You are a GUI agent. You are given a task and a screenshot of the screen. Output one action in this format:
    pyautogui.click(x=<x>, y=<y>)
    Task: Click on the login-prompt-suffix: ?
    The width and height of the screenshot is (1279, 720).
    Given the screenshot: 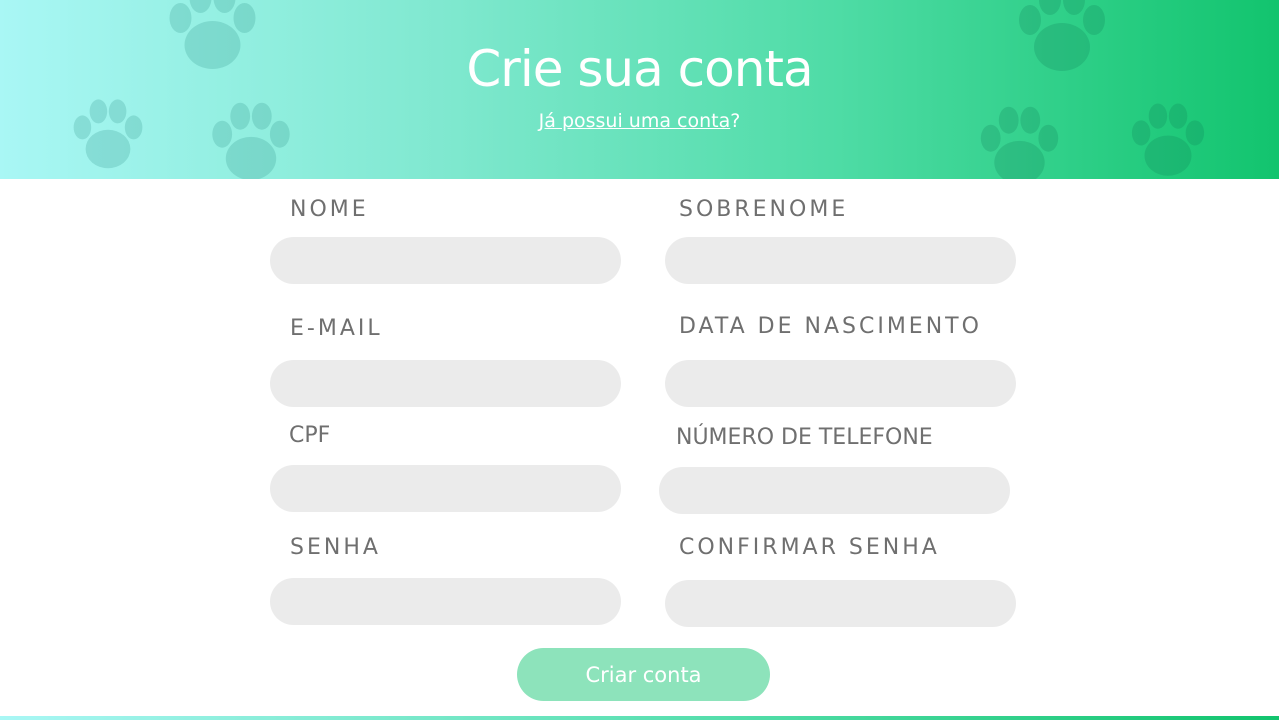 What is the action you would take?
    pyautogui.click(x=735, y=121)
    